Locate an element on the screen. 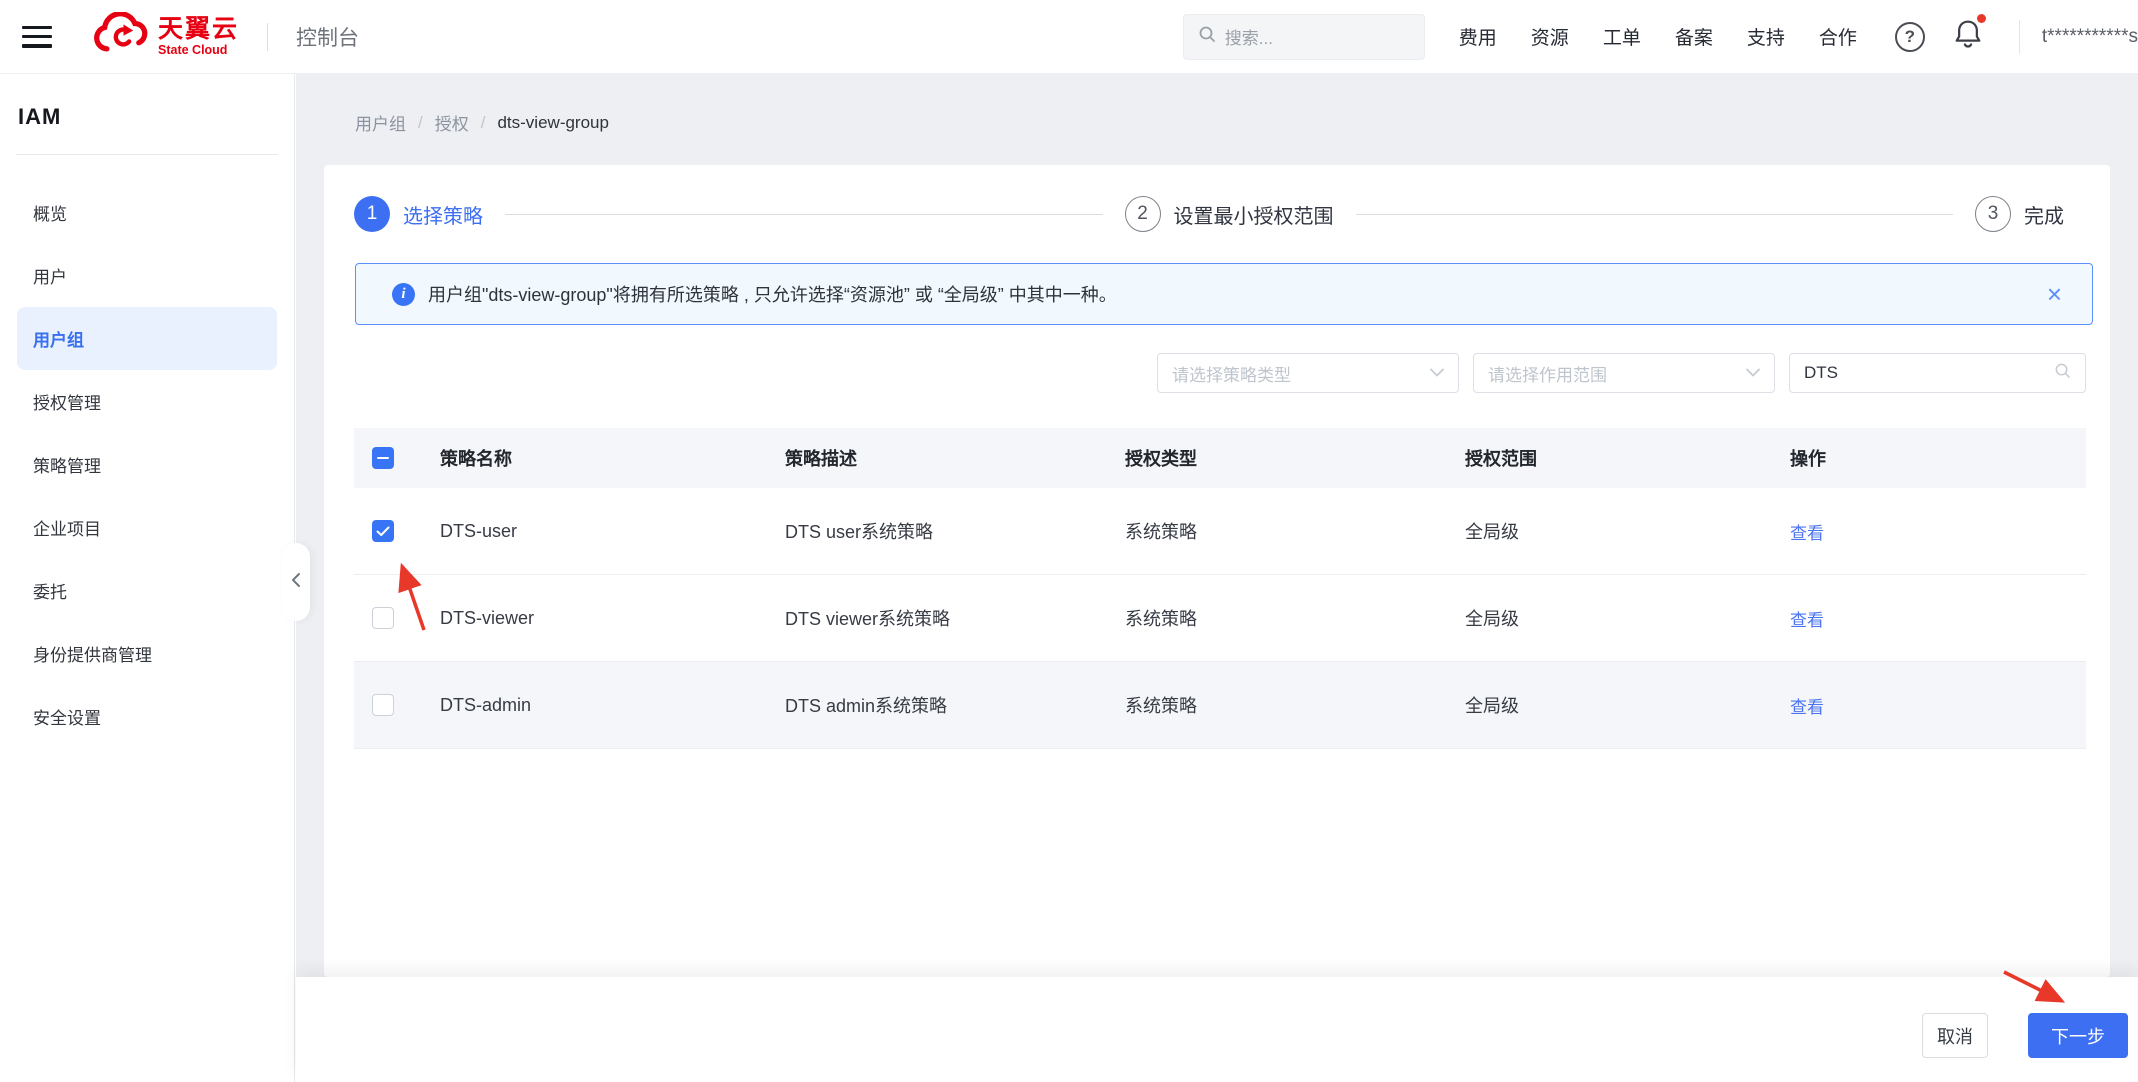 The height and width of the screenshot is (1082, 2138). wizard-footer: 取消 下一步 is located at coordinates (1217, 1029).